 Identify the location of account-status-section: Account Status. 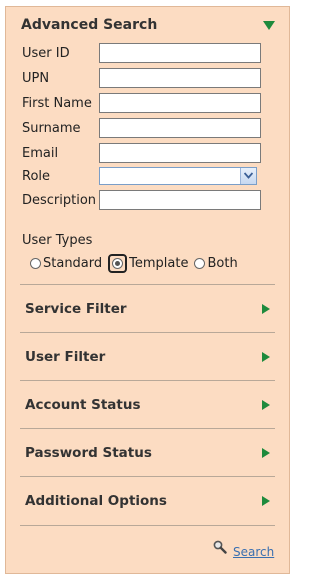
(147, 405).